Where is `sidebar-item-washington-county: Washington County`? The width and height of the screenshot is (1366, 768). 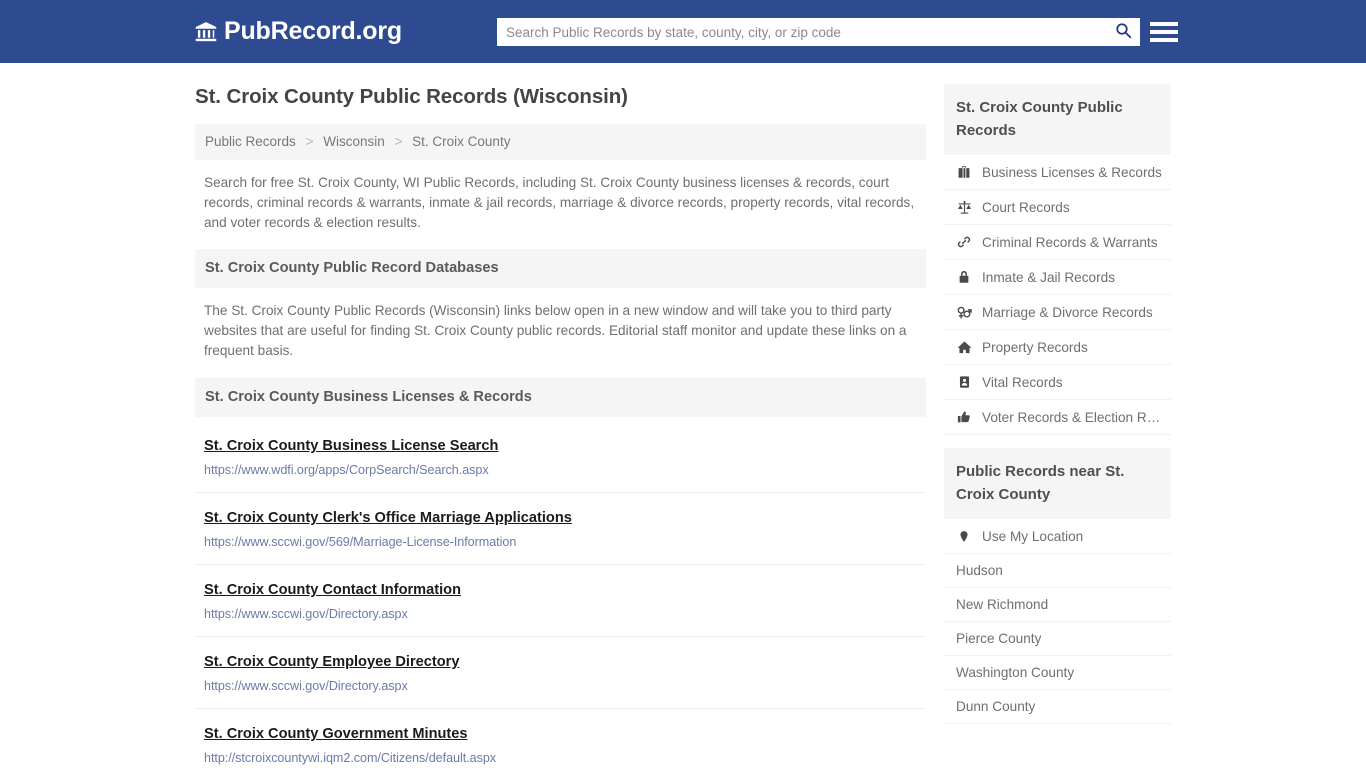
sidebar-item-washington-county: Washington County is located at coordinates (1057, 673).